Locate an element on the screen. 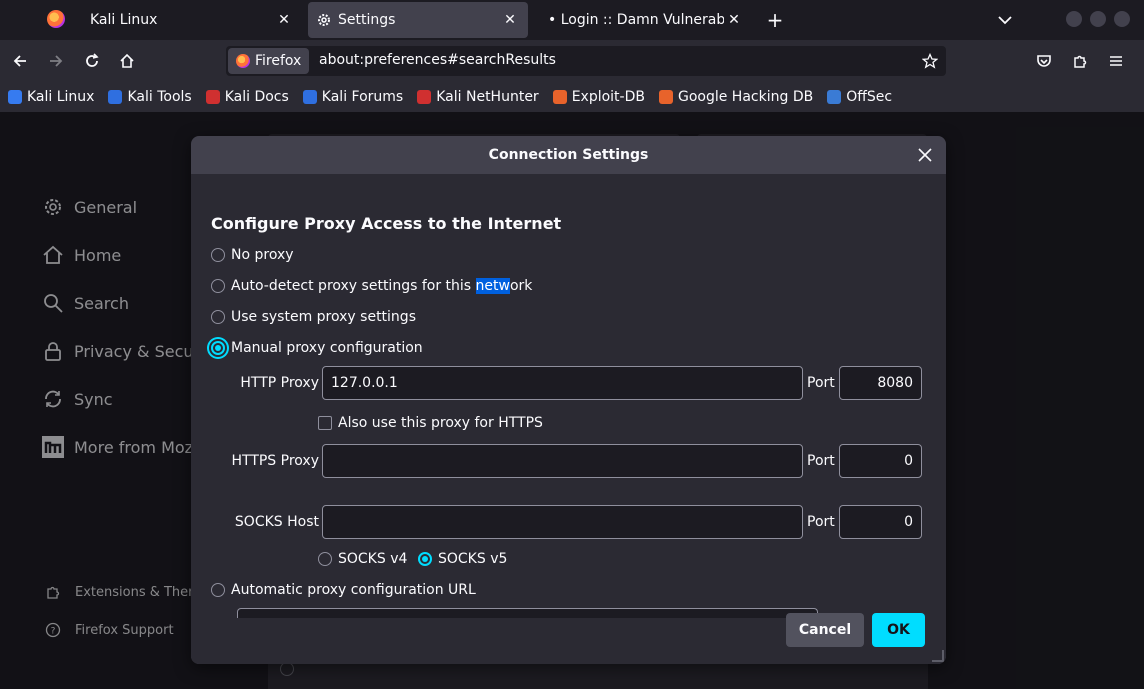  cancel-button: Cancel is located at coordinates (825, 630).